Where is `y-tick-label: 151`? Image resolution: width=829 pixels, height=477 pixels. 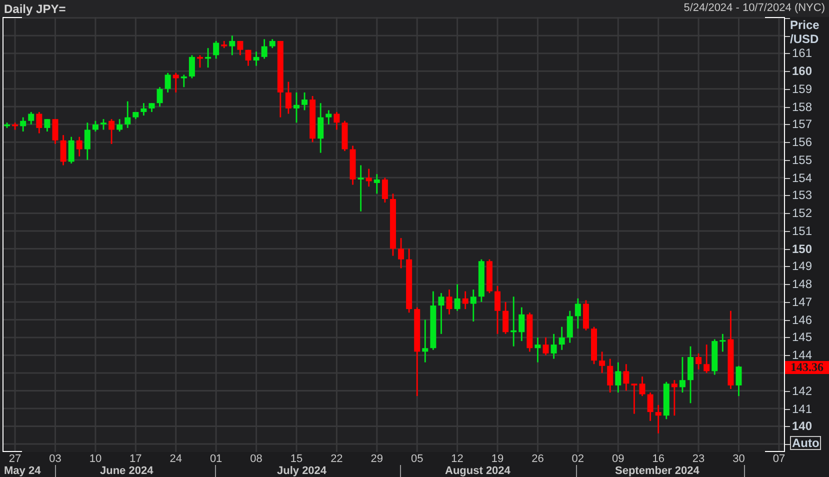 y-tick-label: 151 is located at coordinates (802, 231).